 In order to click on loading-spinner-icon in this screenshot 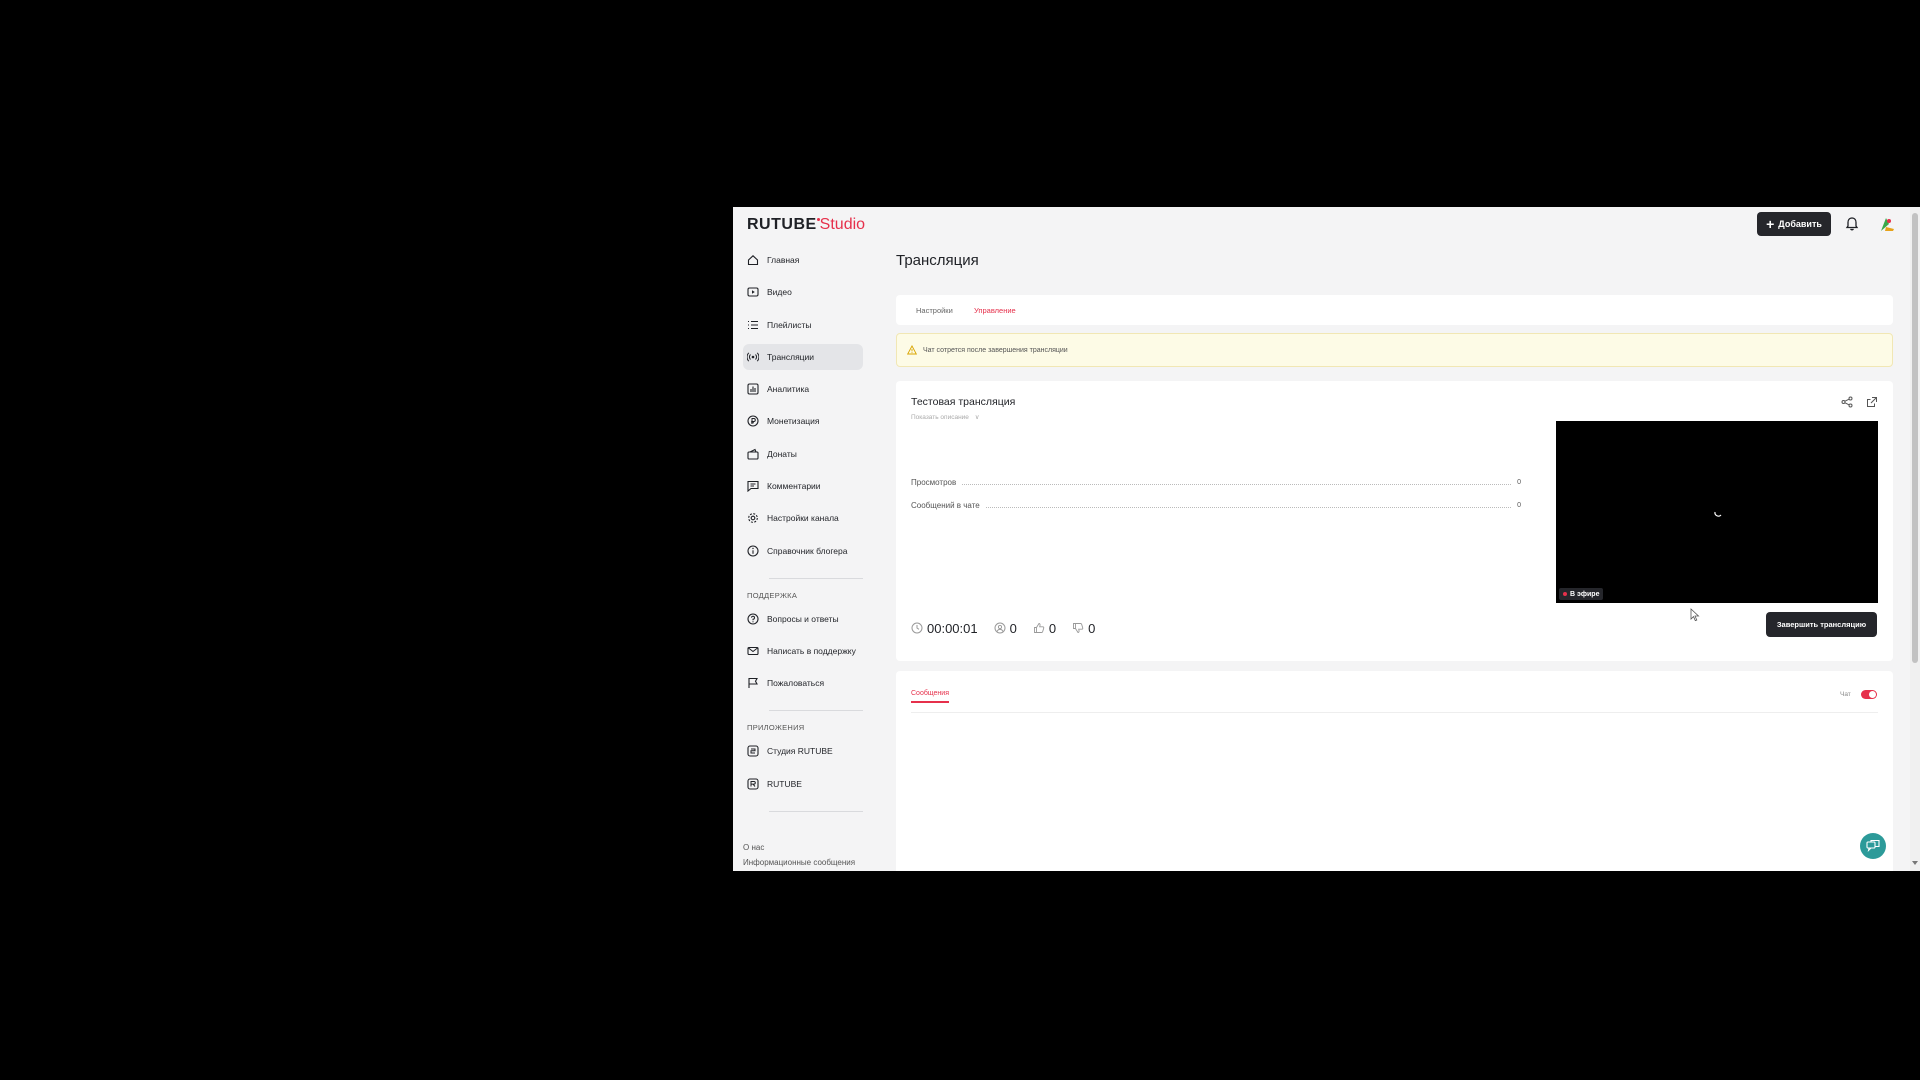, I will do `click(1718, 514)`.